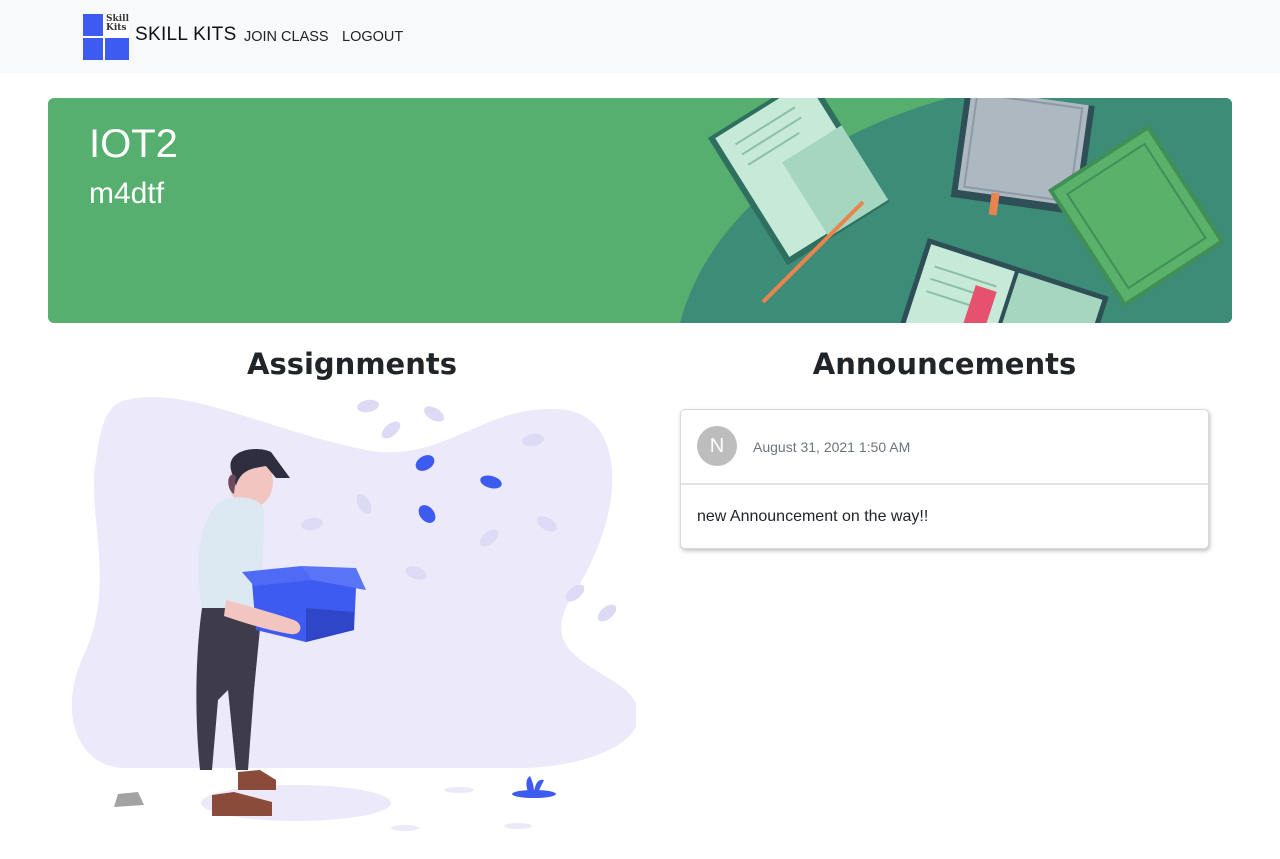 The width and height of the screenshot is (1280, 859). I want to click on announcement-header: N August 31, 2021 1:50 AM, so click(944, 447).